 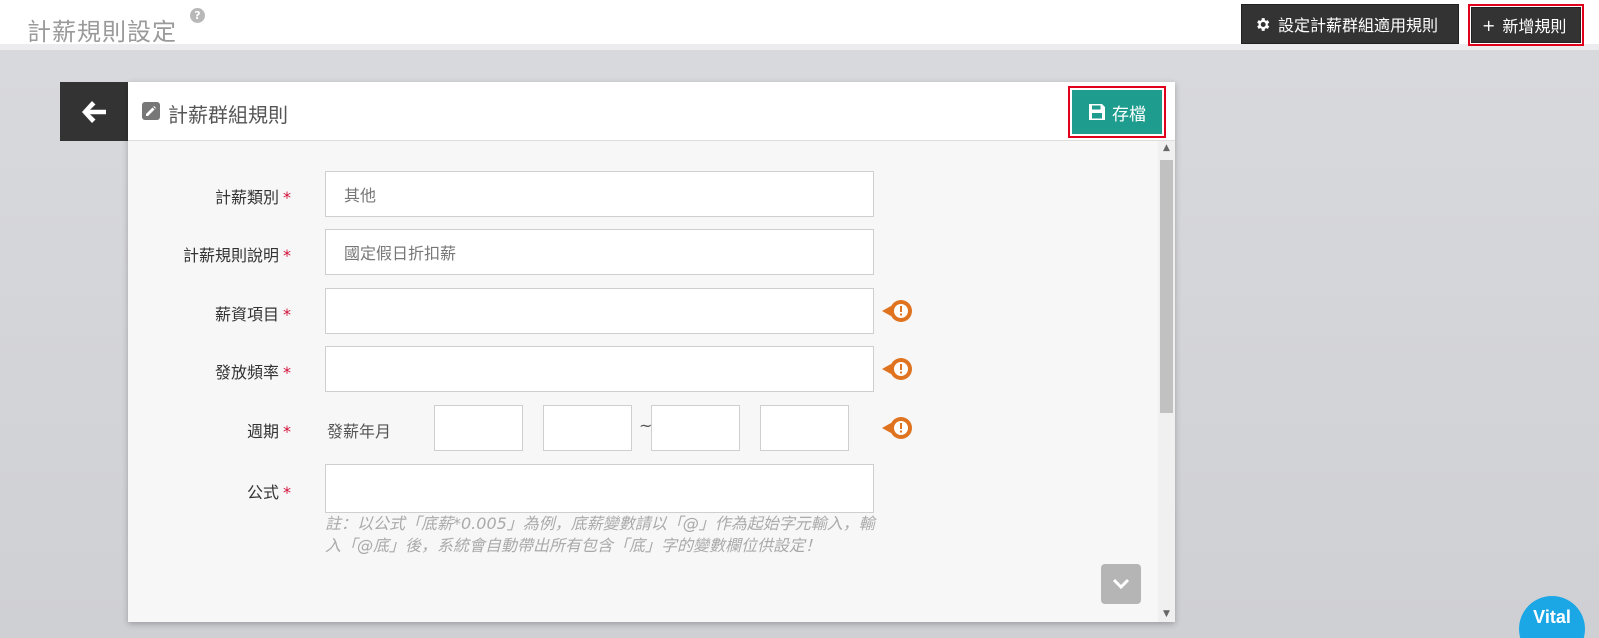 I want to click on rule-description-row: 計薪規則說明 * 國定假日折扣薪, so click(x=643, y=252).